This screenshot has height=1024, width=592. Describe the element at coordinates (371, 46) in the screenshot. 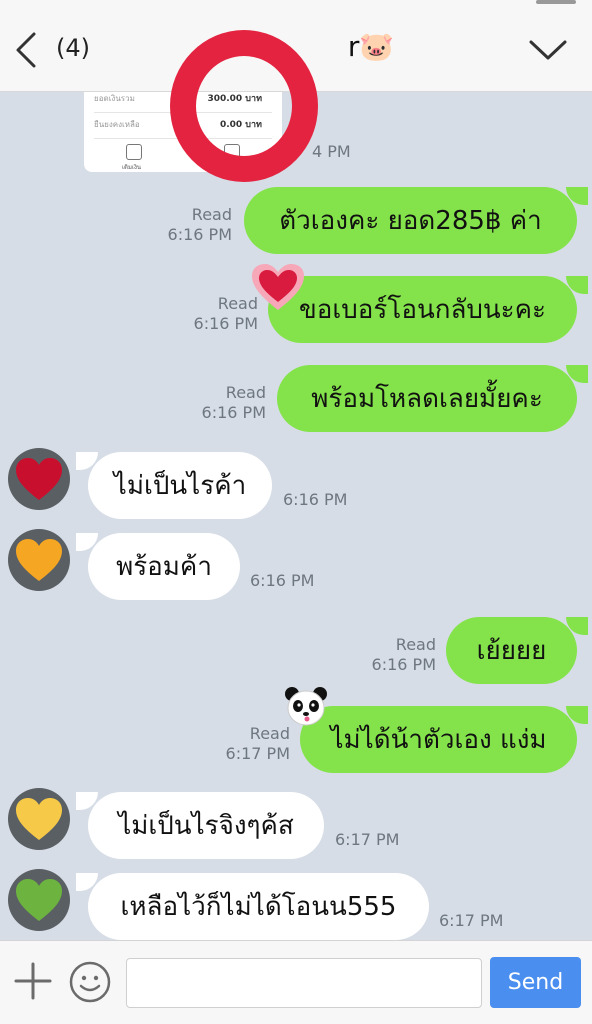

I see `chat-title-text: r🐷` at that location.